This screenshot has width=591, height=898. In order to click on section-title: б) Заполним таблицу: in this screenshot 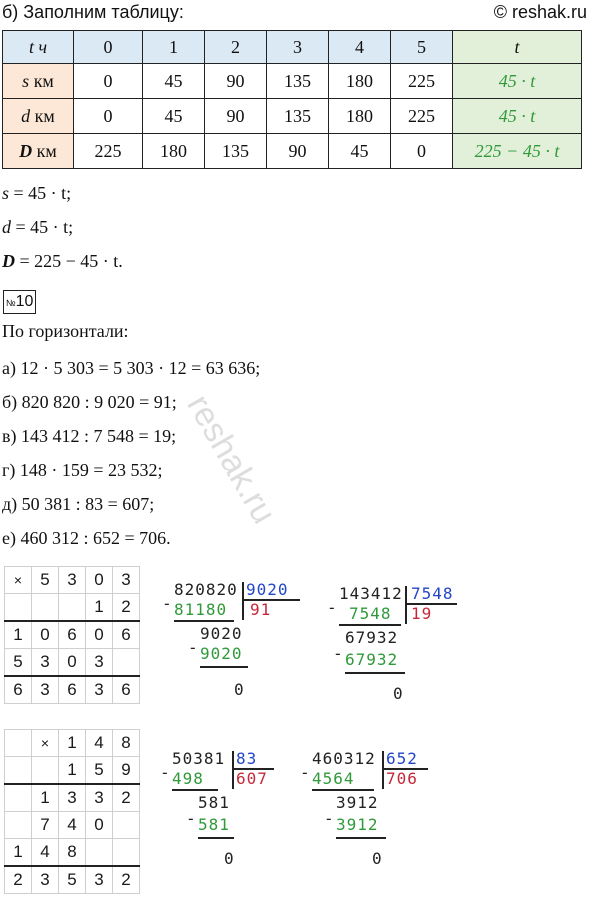, I will do `click(93, 12)`.